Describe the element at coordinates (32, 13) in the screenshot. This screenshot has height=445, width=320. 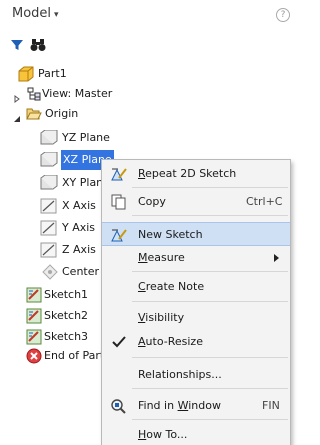
I see `model-title: Model` at that location.